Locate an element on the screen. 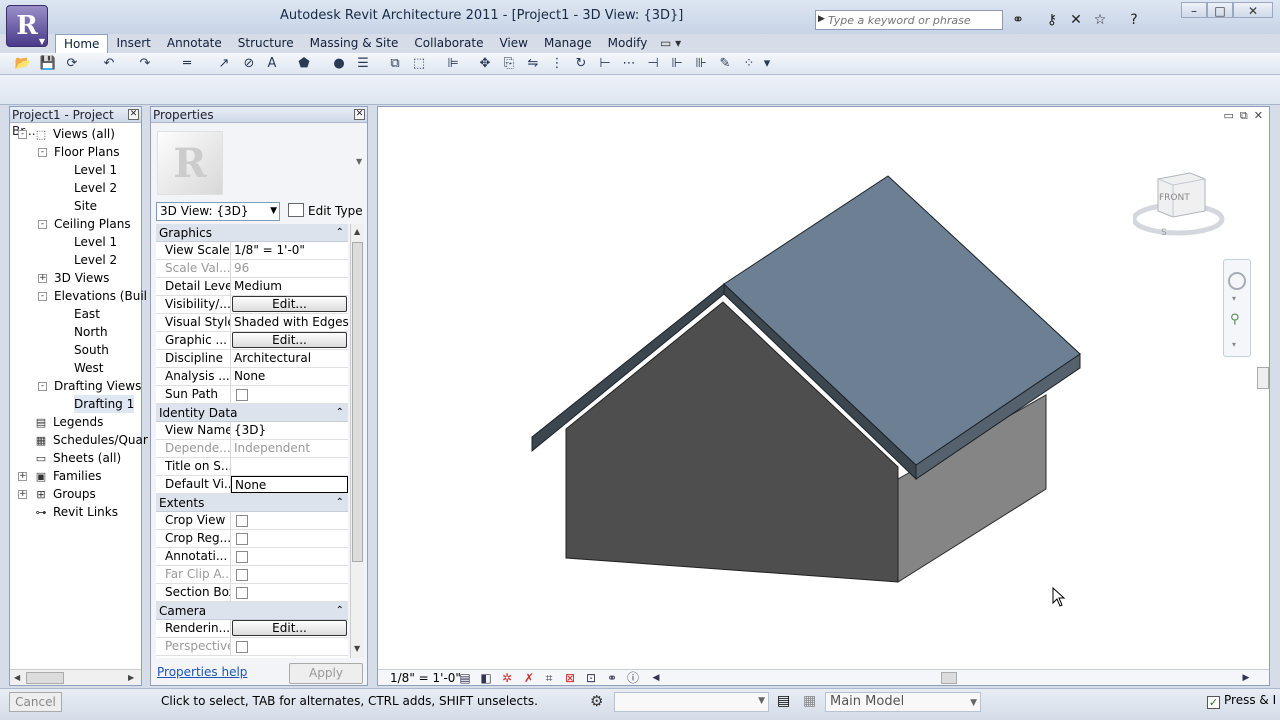 The height and width of the screenshot is (720, 1280). tree-item: East is located at coordinates (87, 314).